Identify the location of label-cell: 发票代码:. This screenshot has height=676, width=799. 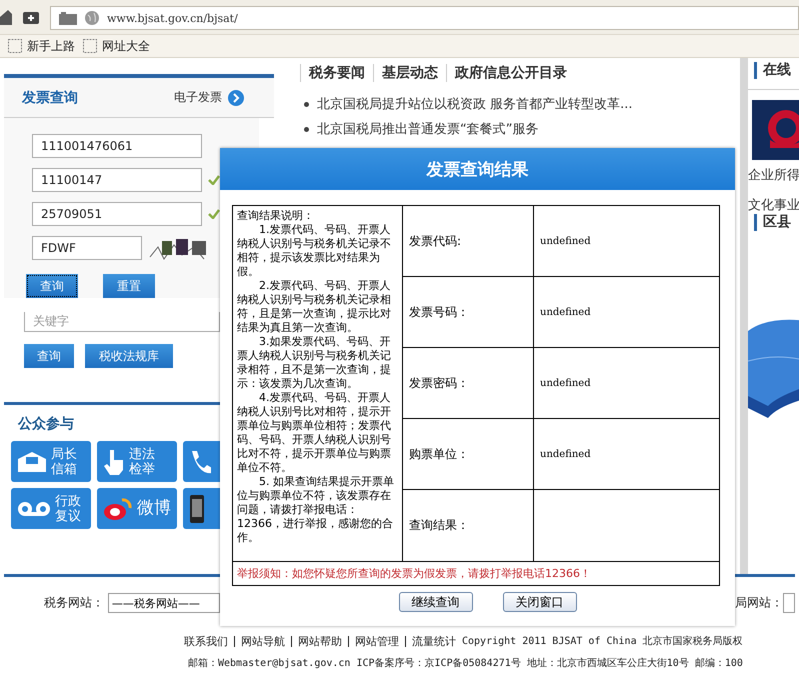
(468, 241).